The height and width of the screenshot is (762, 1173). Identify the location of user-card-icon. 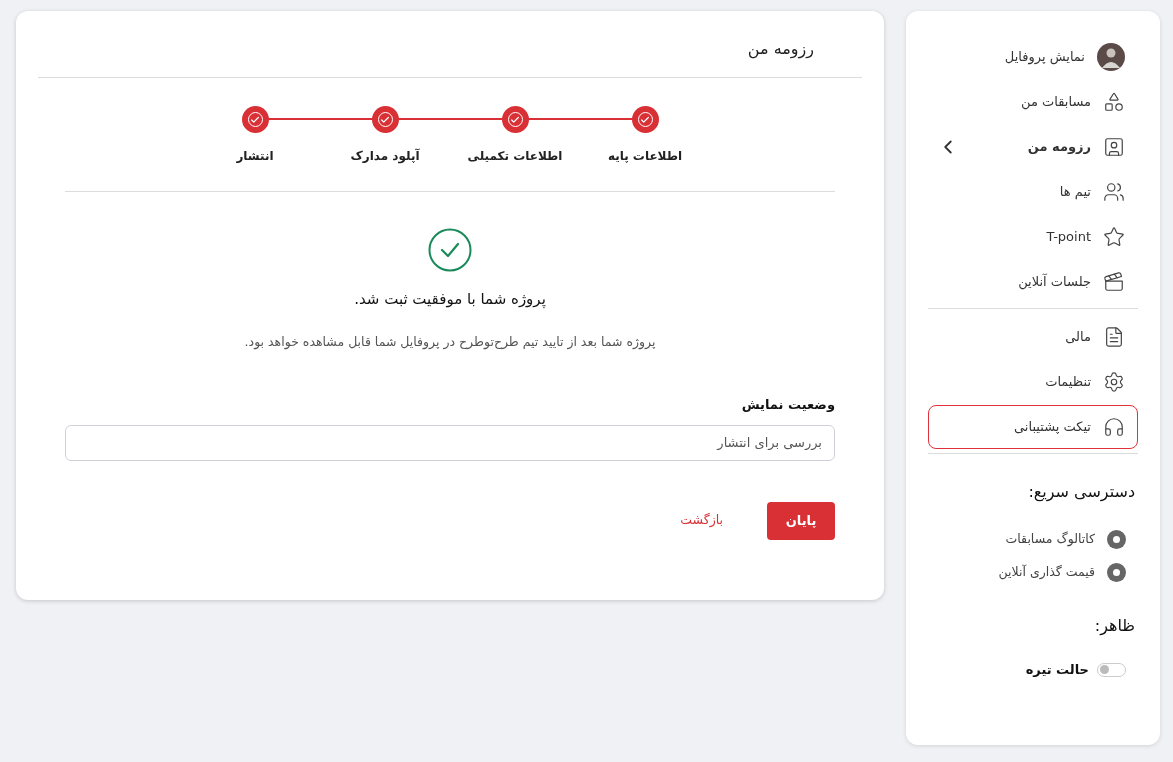
(1114, 147).